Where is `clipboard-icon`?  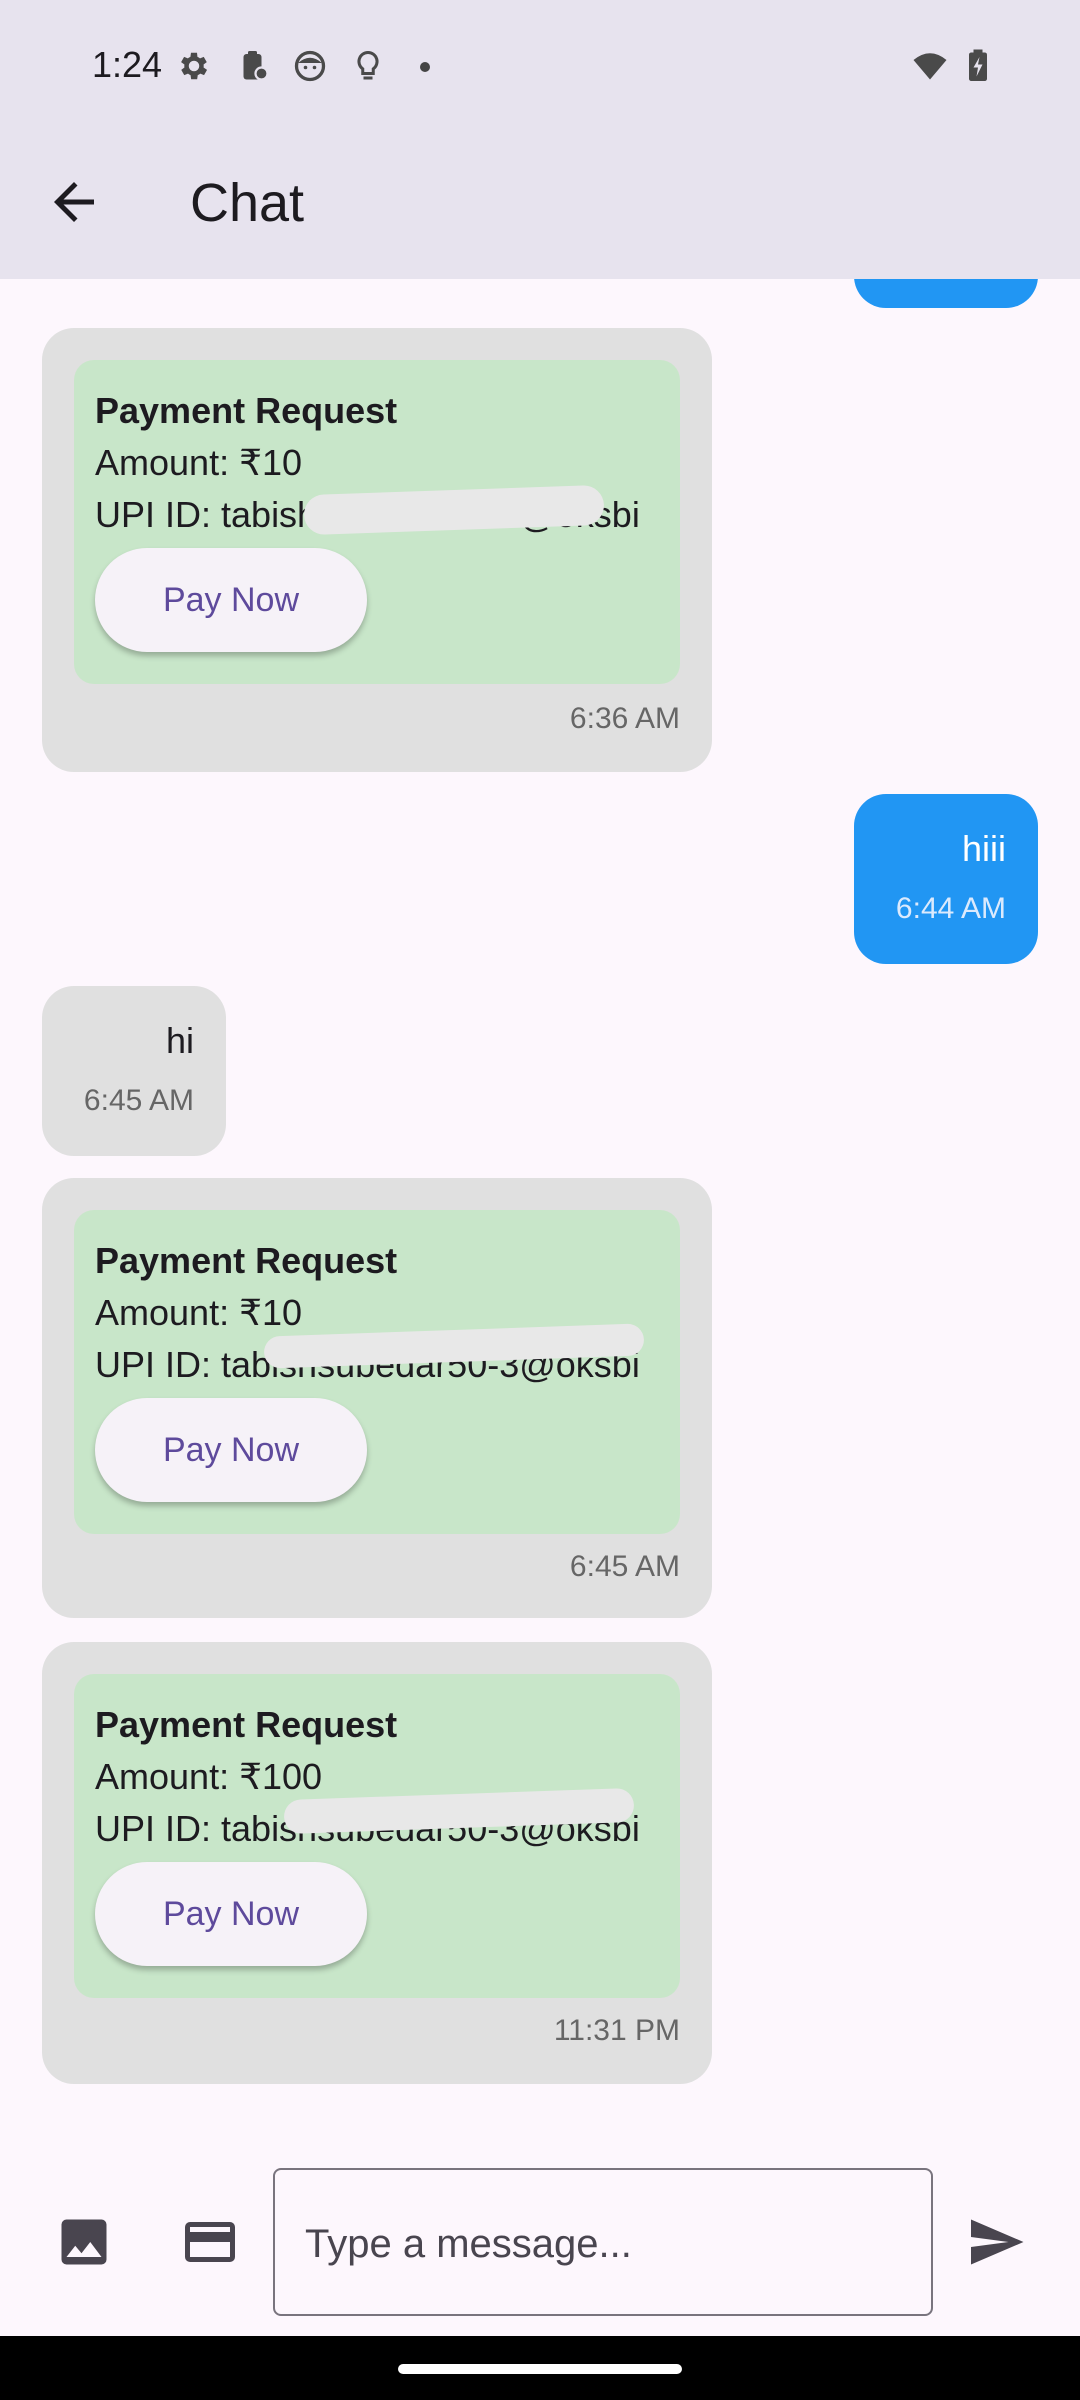
clipboard-icon is located at coordinates (256, 66).